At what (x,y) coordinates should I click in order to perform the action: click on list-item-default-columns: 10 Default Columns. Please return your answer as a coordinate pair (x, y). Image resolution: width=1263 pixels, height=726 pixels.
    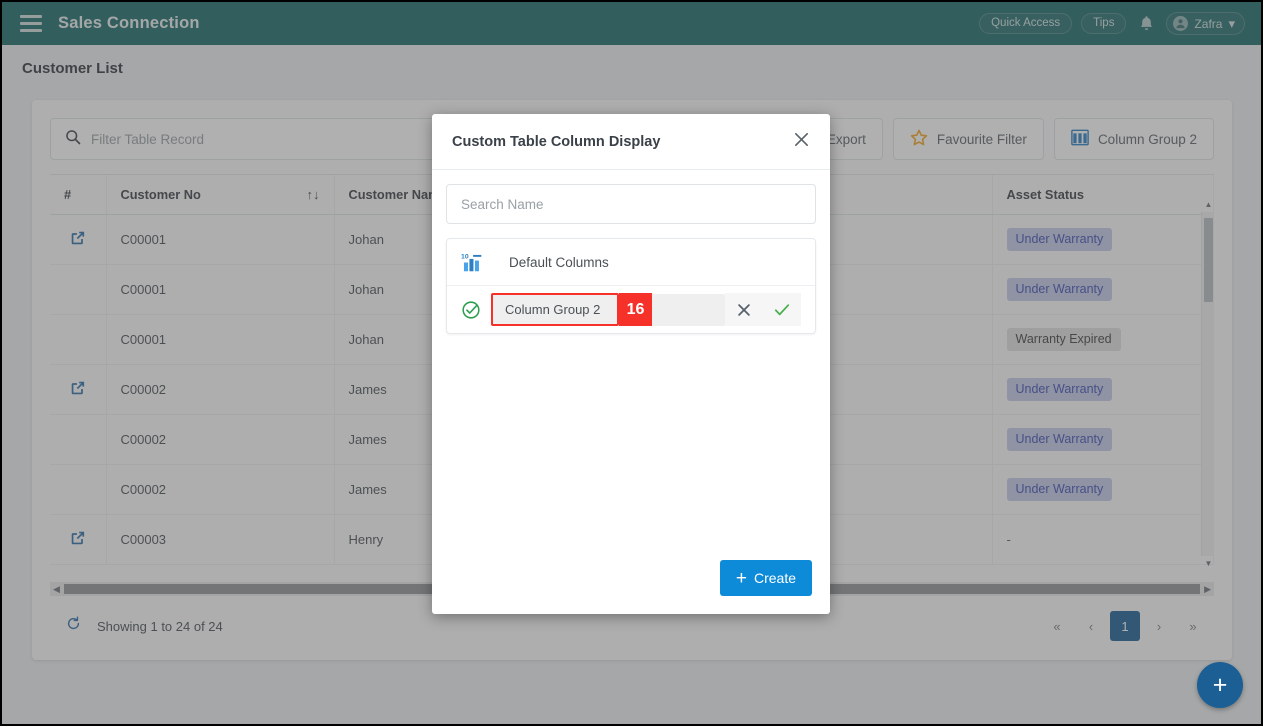
    Looking at the image, I should click on (631, 262).